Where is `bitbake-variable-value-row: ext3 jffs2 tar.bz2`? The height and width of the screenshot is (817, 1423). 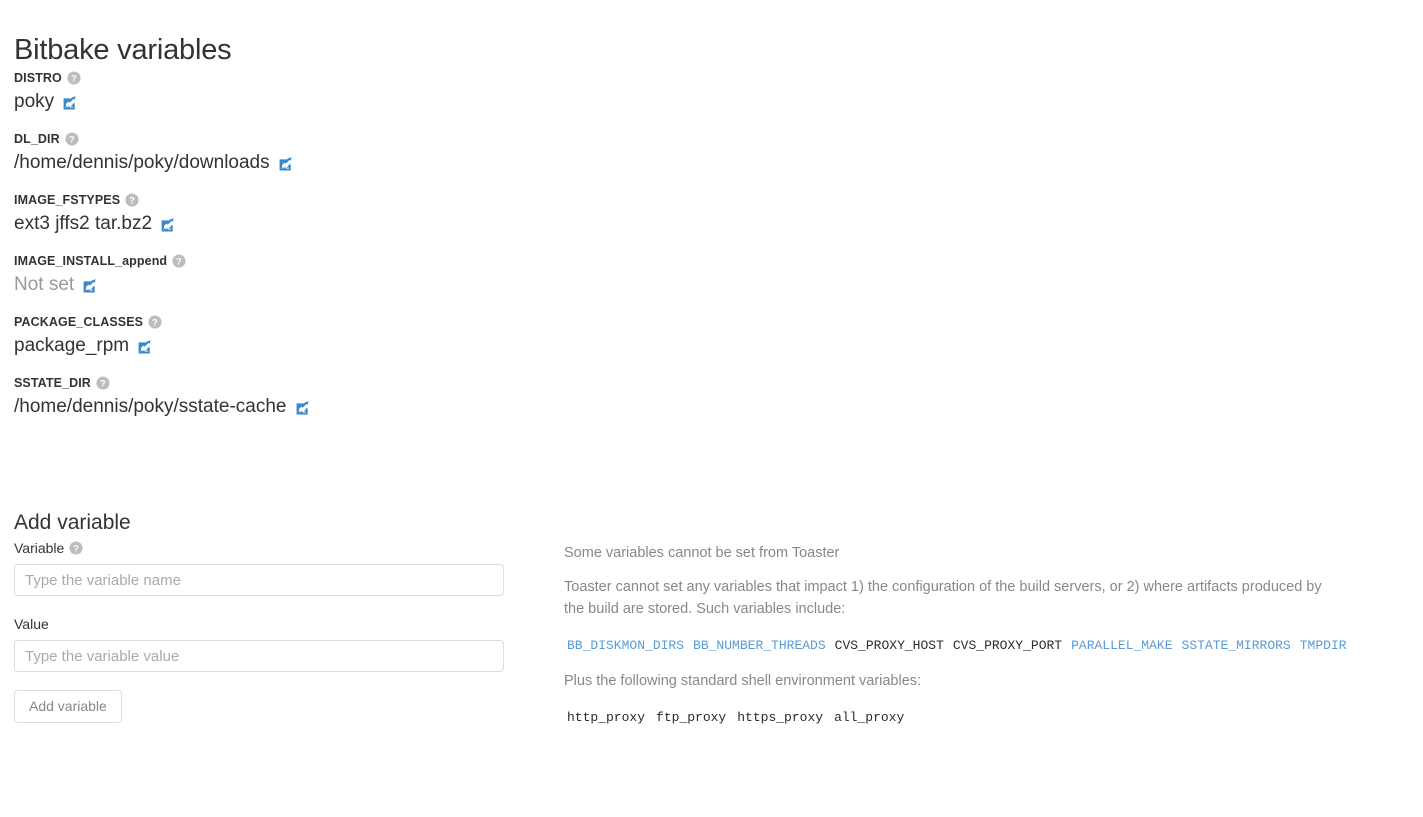 bitbake-variable-value-row: ext3 jffs2 tar.bz2 is located at coordinates (274, 224).